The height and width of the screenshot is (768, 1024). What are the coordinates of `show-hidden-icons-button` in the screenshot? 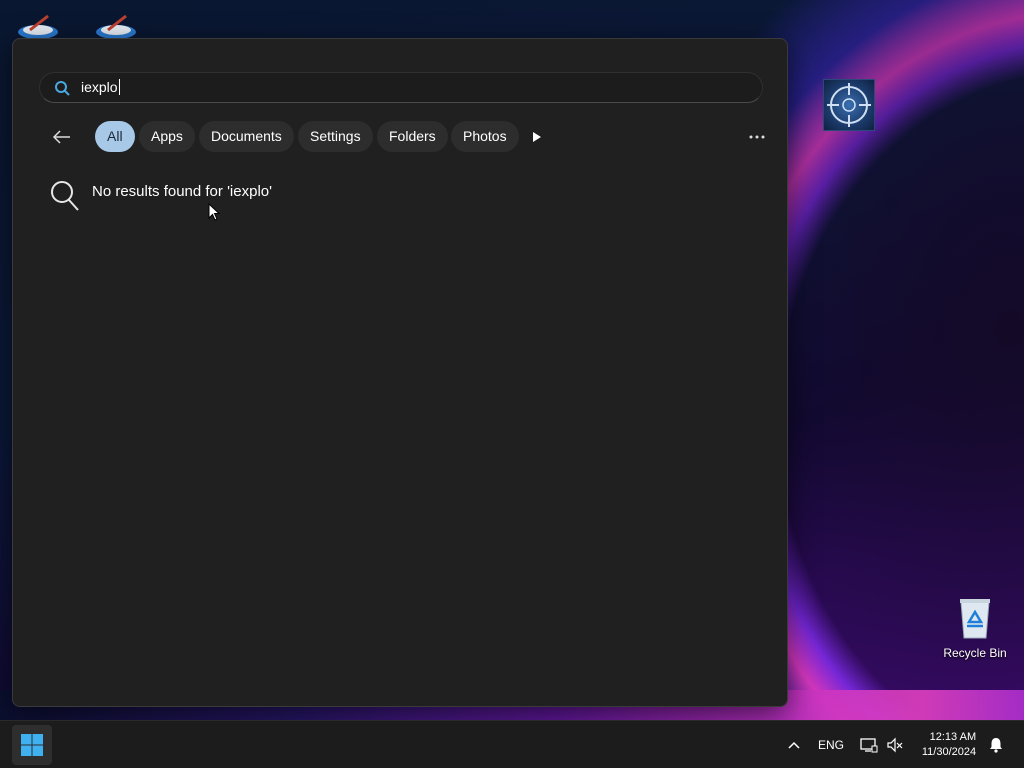 It's located at (794, 744).